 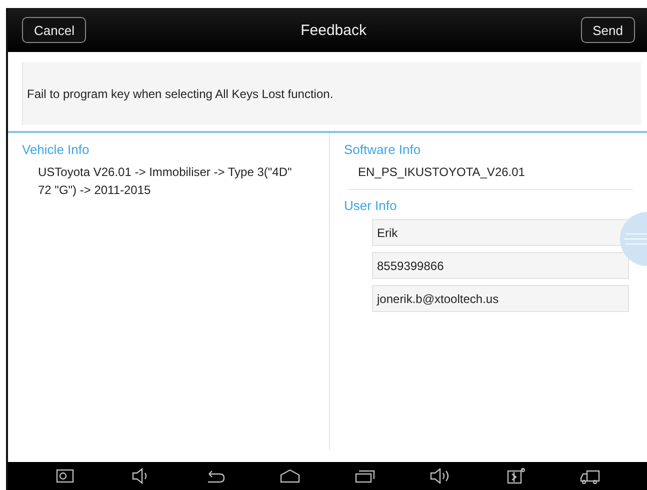 I want to click on section-heading: Software Info, so click(x=383, y=149).